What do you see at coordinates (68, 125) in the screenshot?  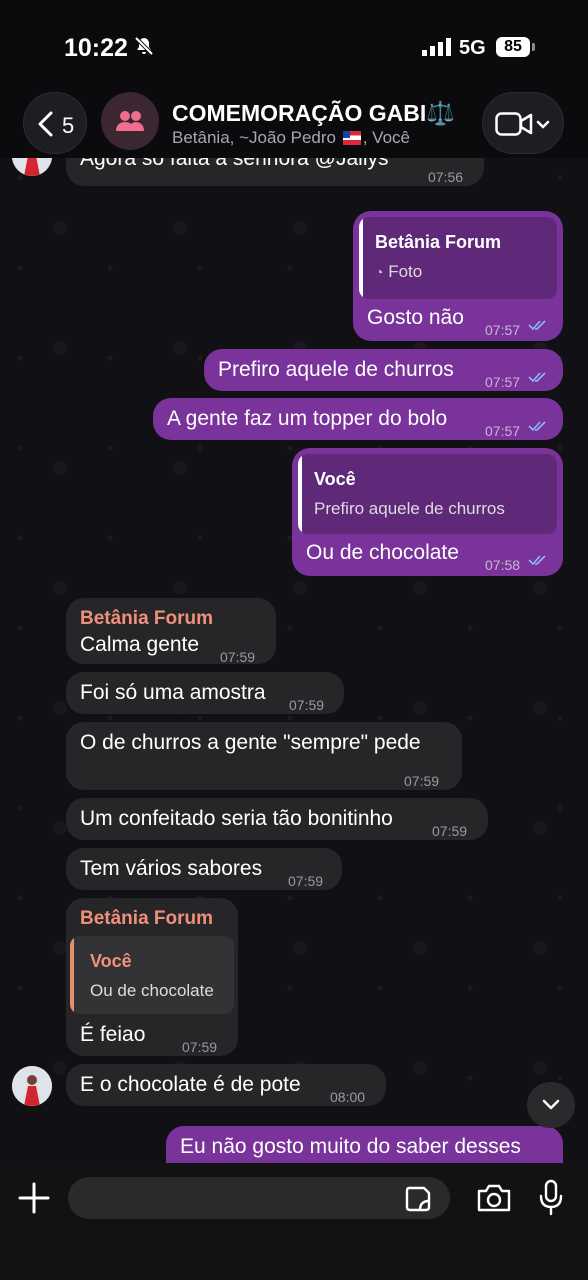 I see `unread-count: 5` at bounding box center [68, 125].